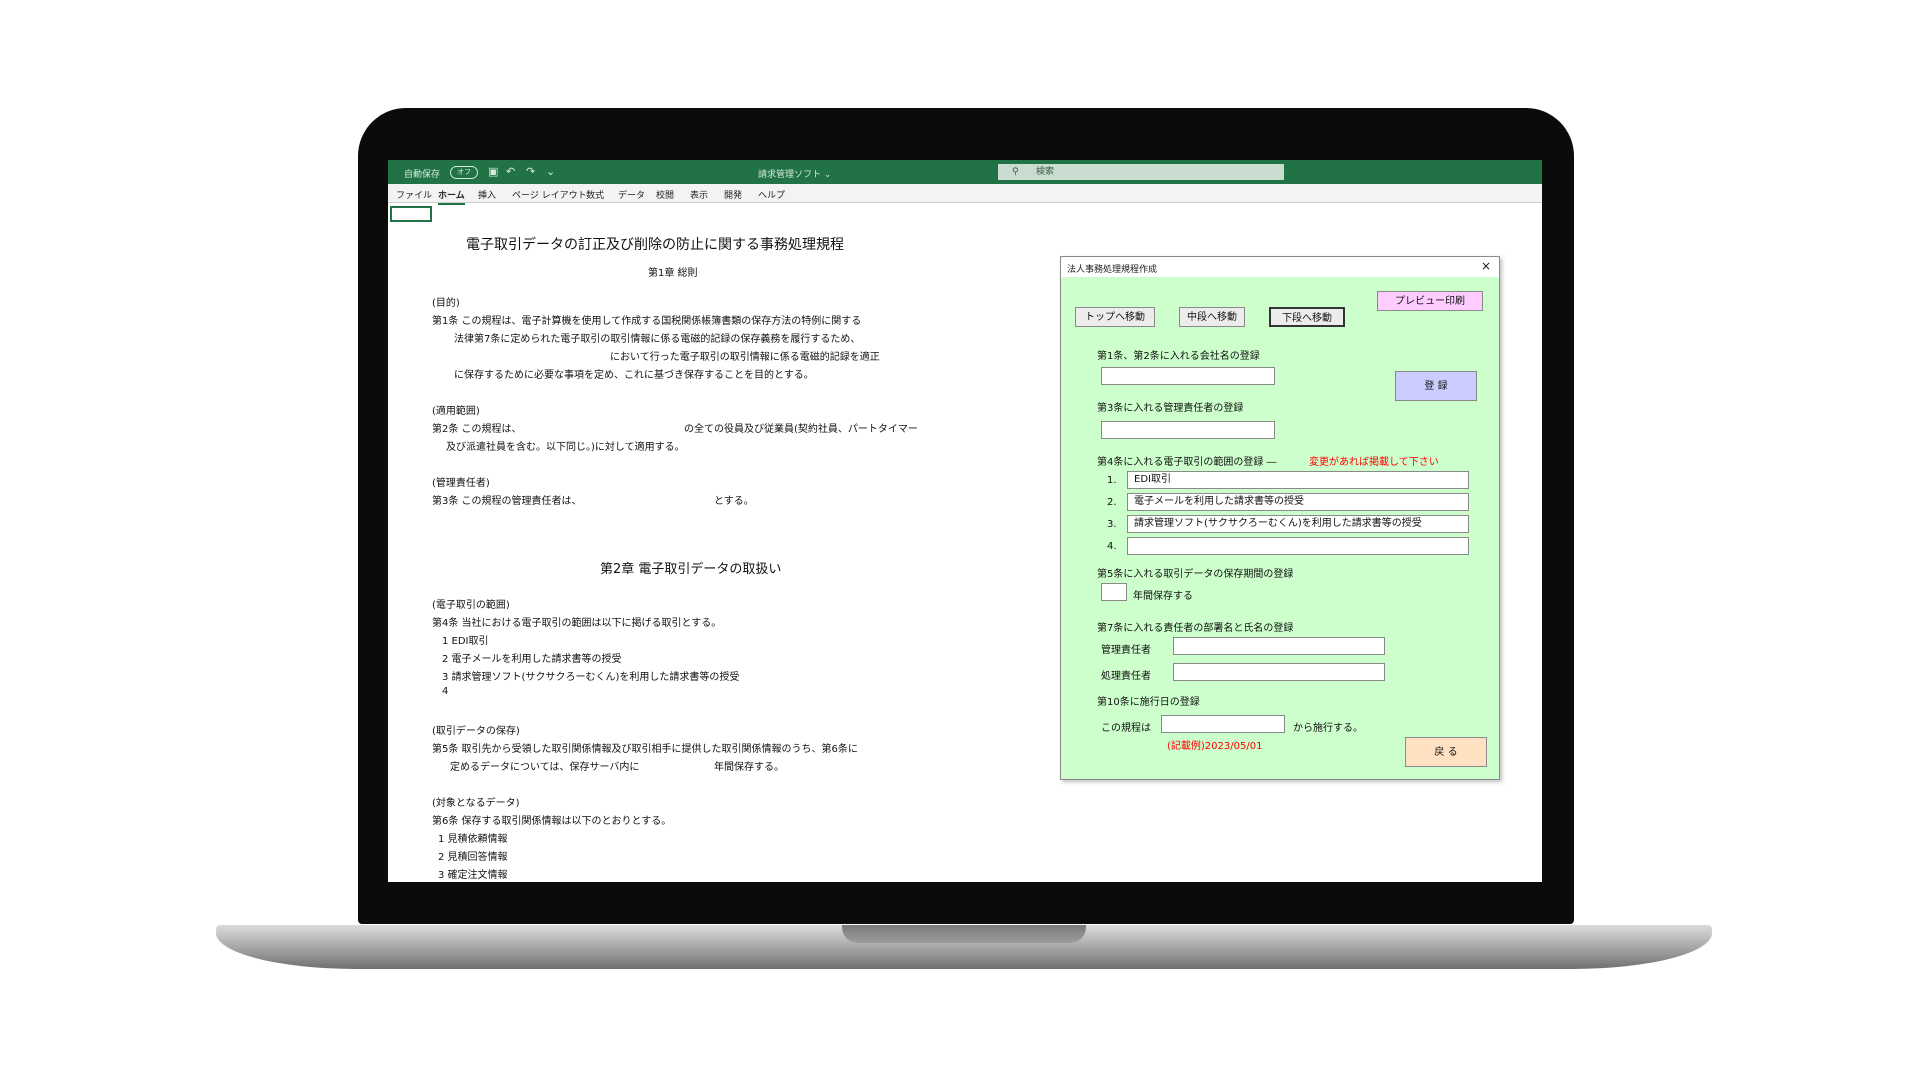  I want to click on back-button: 戻 る, so click(1446, 752).